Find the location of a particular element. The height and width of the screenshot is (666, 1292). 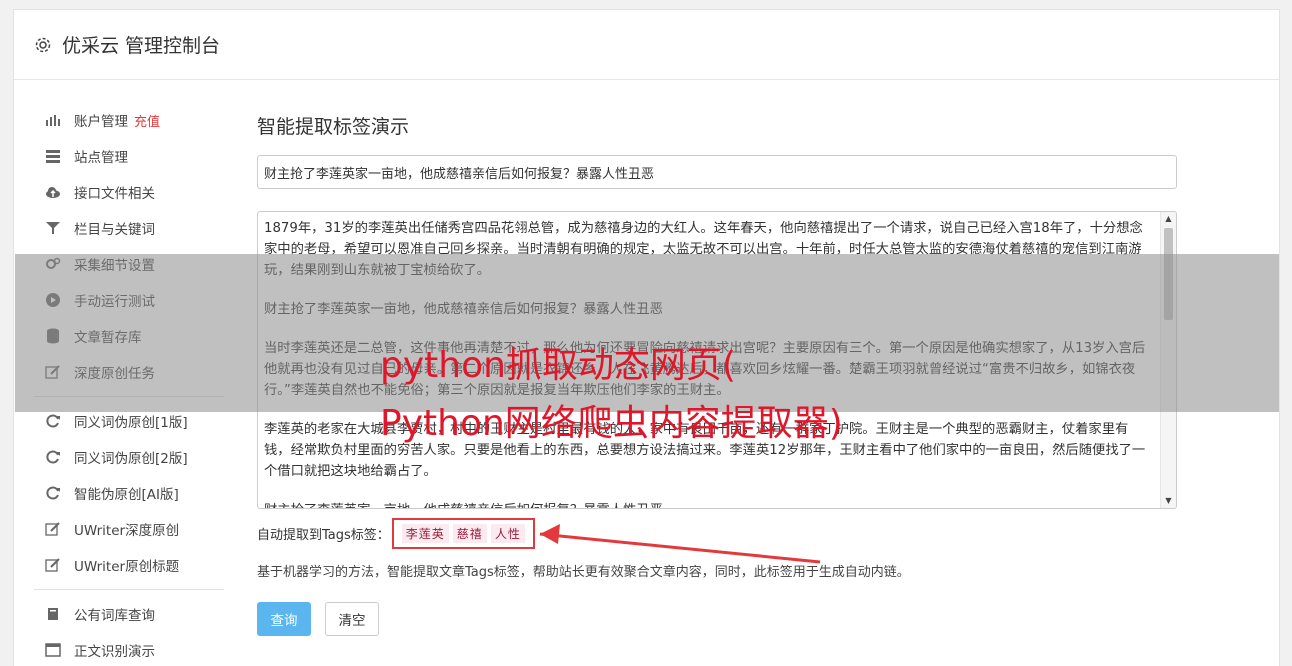

sidebar-item-label: 公有词库查询 is located at coordinates (114, 616).